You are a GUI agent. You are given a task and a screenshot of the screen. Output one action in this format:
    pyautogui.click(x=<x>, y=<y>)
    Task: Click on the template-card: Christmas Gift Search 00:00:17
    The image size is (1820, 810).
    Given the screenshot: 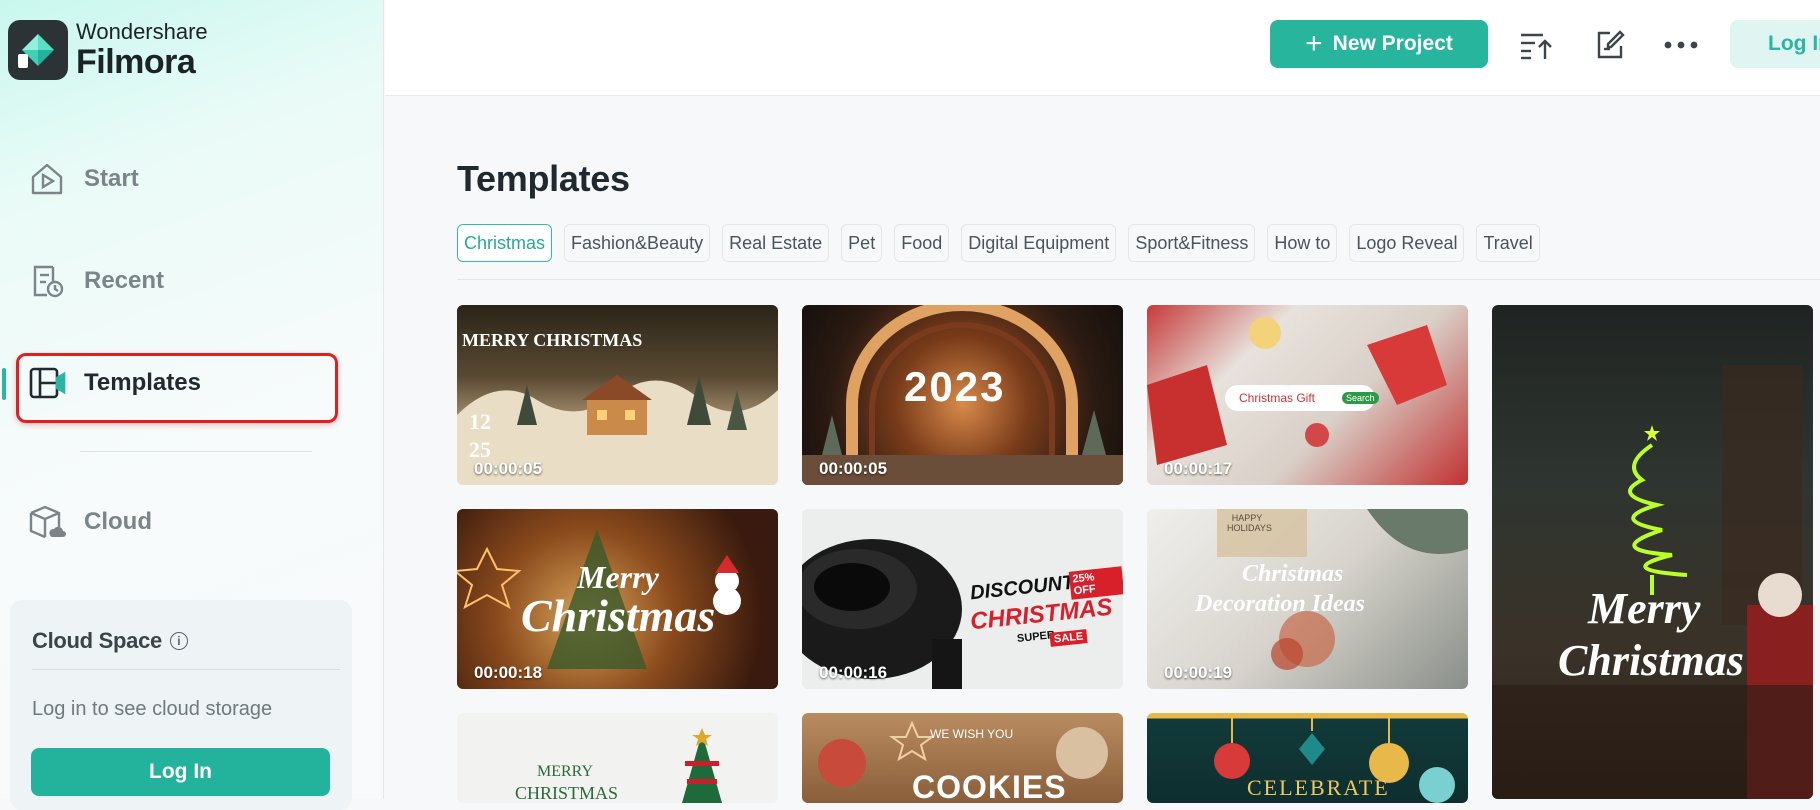 What is the action you would take?
    pyautogui.click(x=1307, y=395)
    